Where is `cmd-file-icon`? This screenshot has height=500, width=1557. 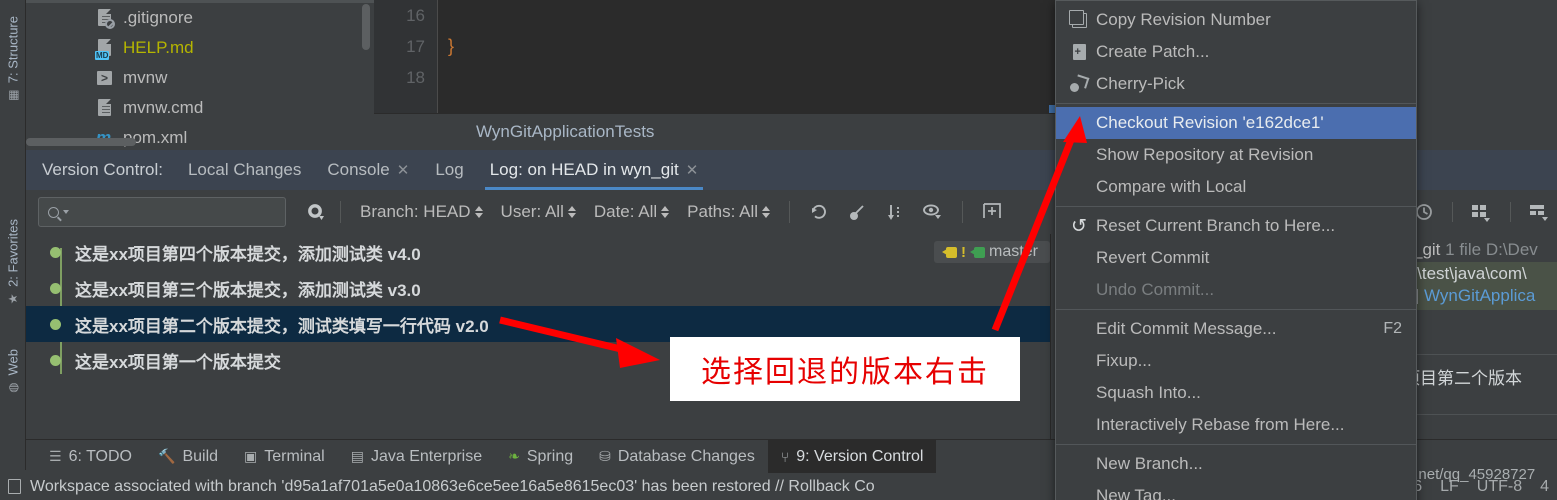
cmd-file-icon is located at coordinates (105, 108).